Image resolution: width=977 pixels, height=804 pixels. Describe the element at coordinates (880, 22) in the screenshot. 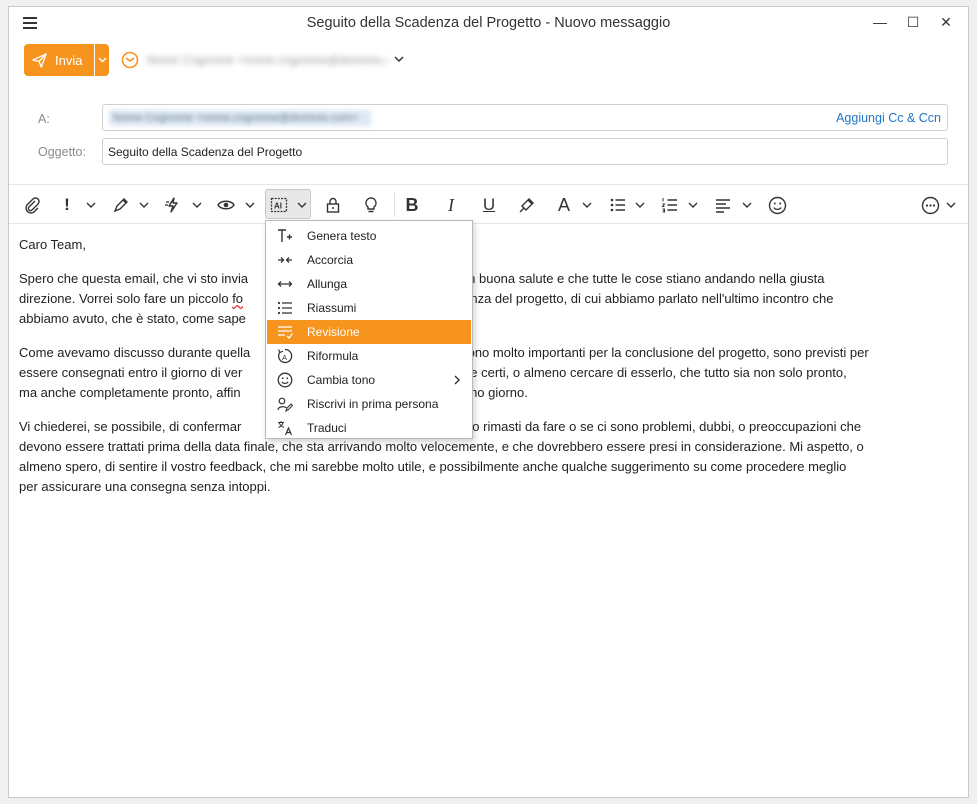

I see `minimize-button: —` at that location.